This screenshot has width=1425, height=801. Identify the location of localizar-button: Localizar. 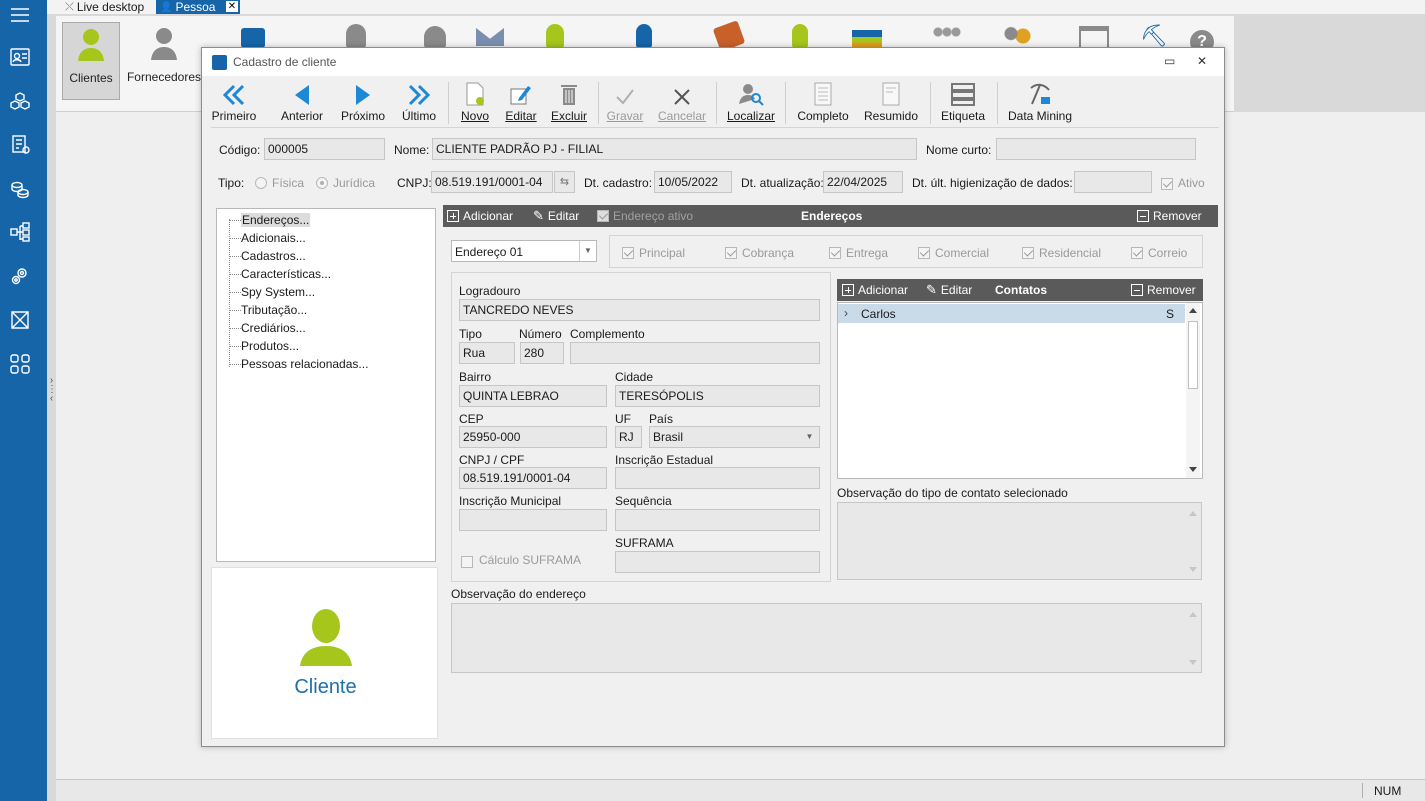
(751, 103).